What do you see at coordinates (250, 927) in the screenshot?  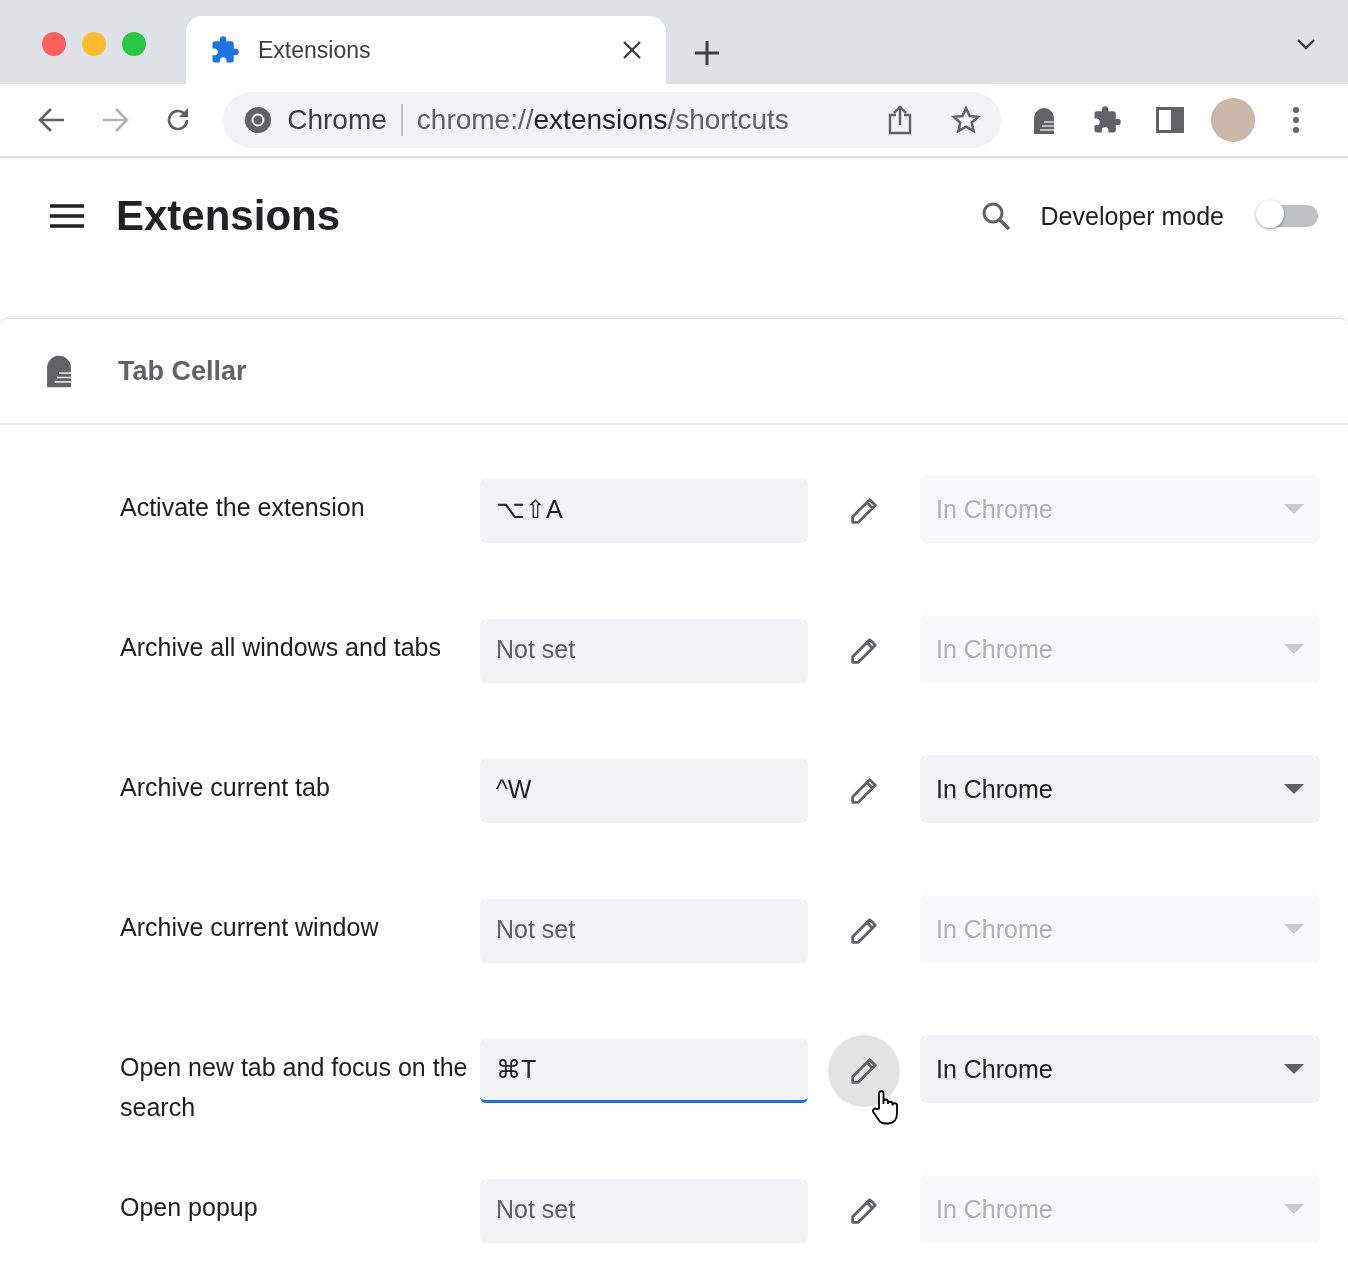 I see `command-label: Archive current window` at bounding box center [250, 927].